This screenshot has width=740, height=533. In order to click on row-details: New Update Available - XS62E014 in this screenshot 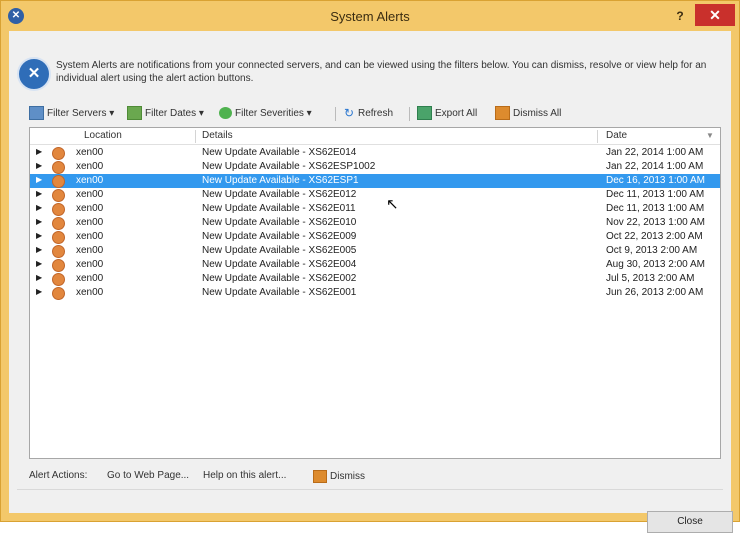, I will do `click(279, 152)`.